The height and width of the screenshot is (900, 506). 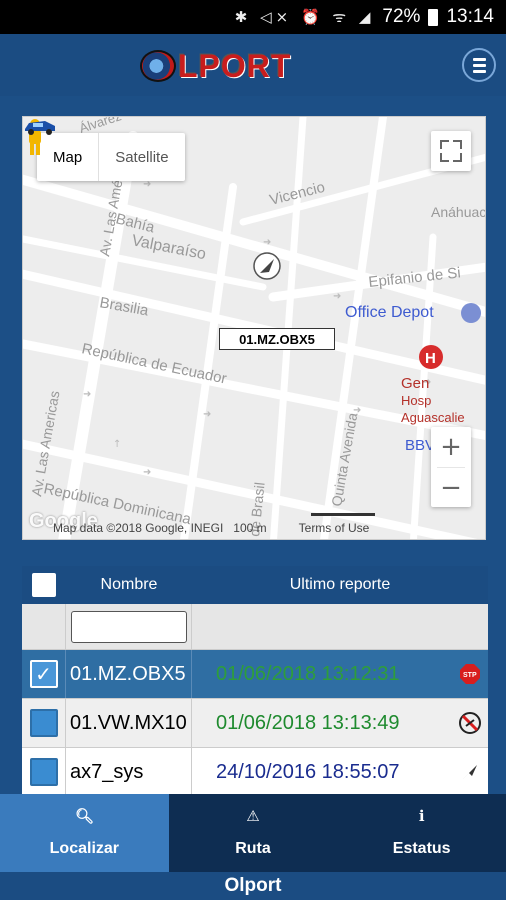 I want to click on poi-hospital-city: Aguascalie, so click(x=433, y=417).